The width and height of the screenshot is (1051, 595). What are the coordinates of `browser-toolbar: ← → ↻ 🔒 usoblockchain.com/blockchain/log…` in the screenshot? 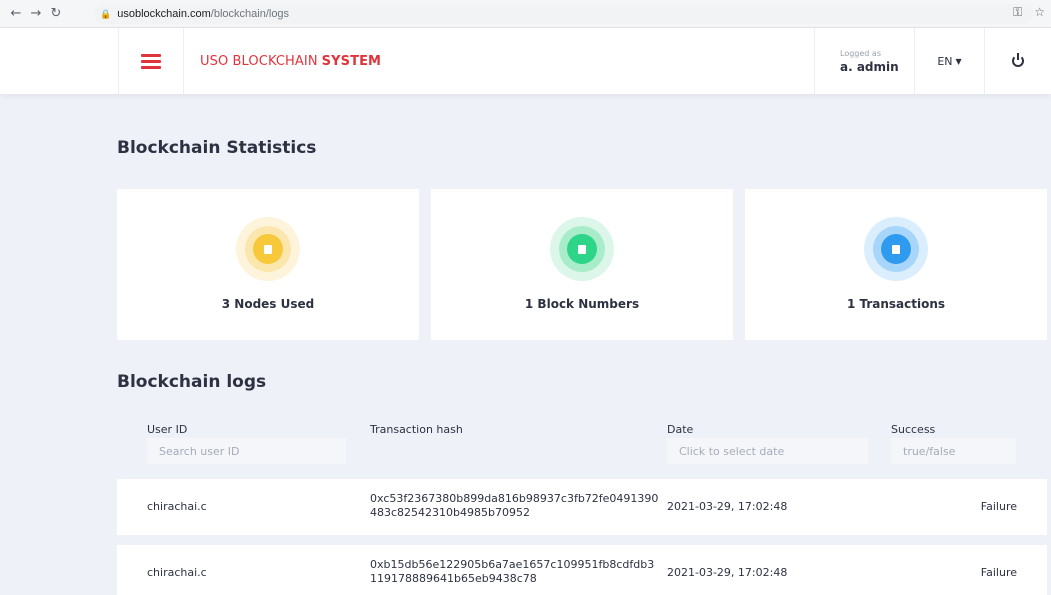 It's located at (525, 14).